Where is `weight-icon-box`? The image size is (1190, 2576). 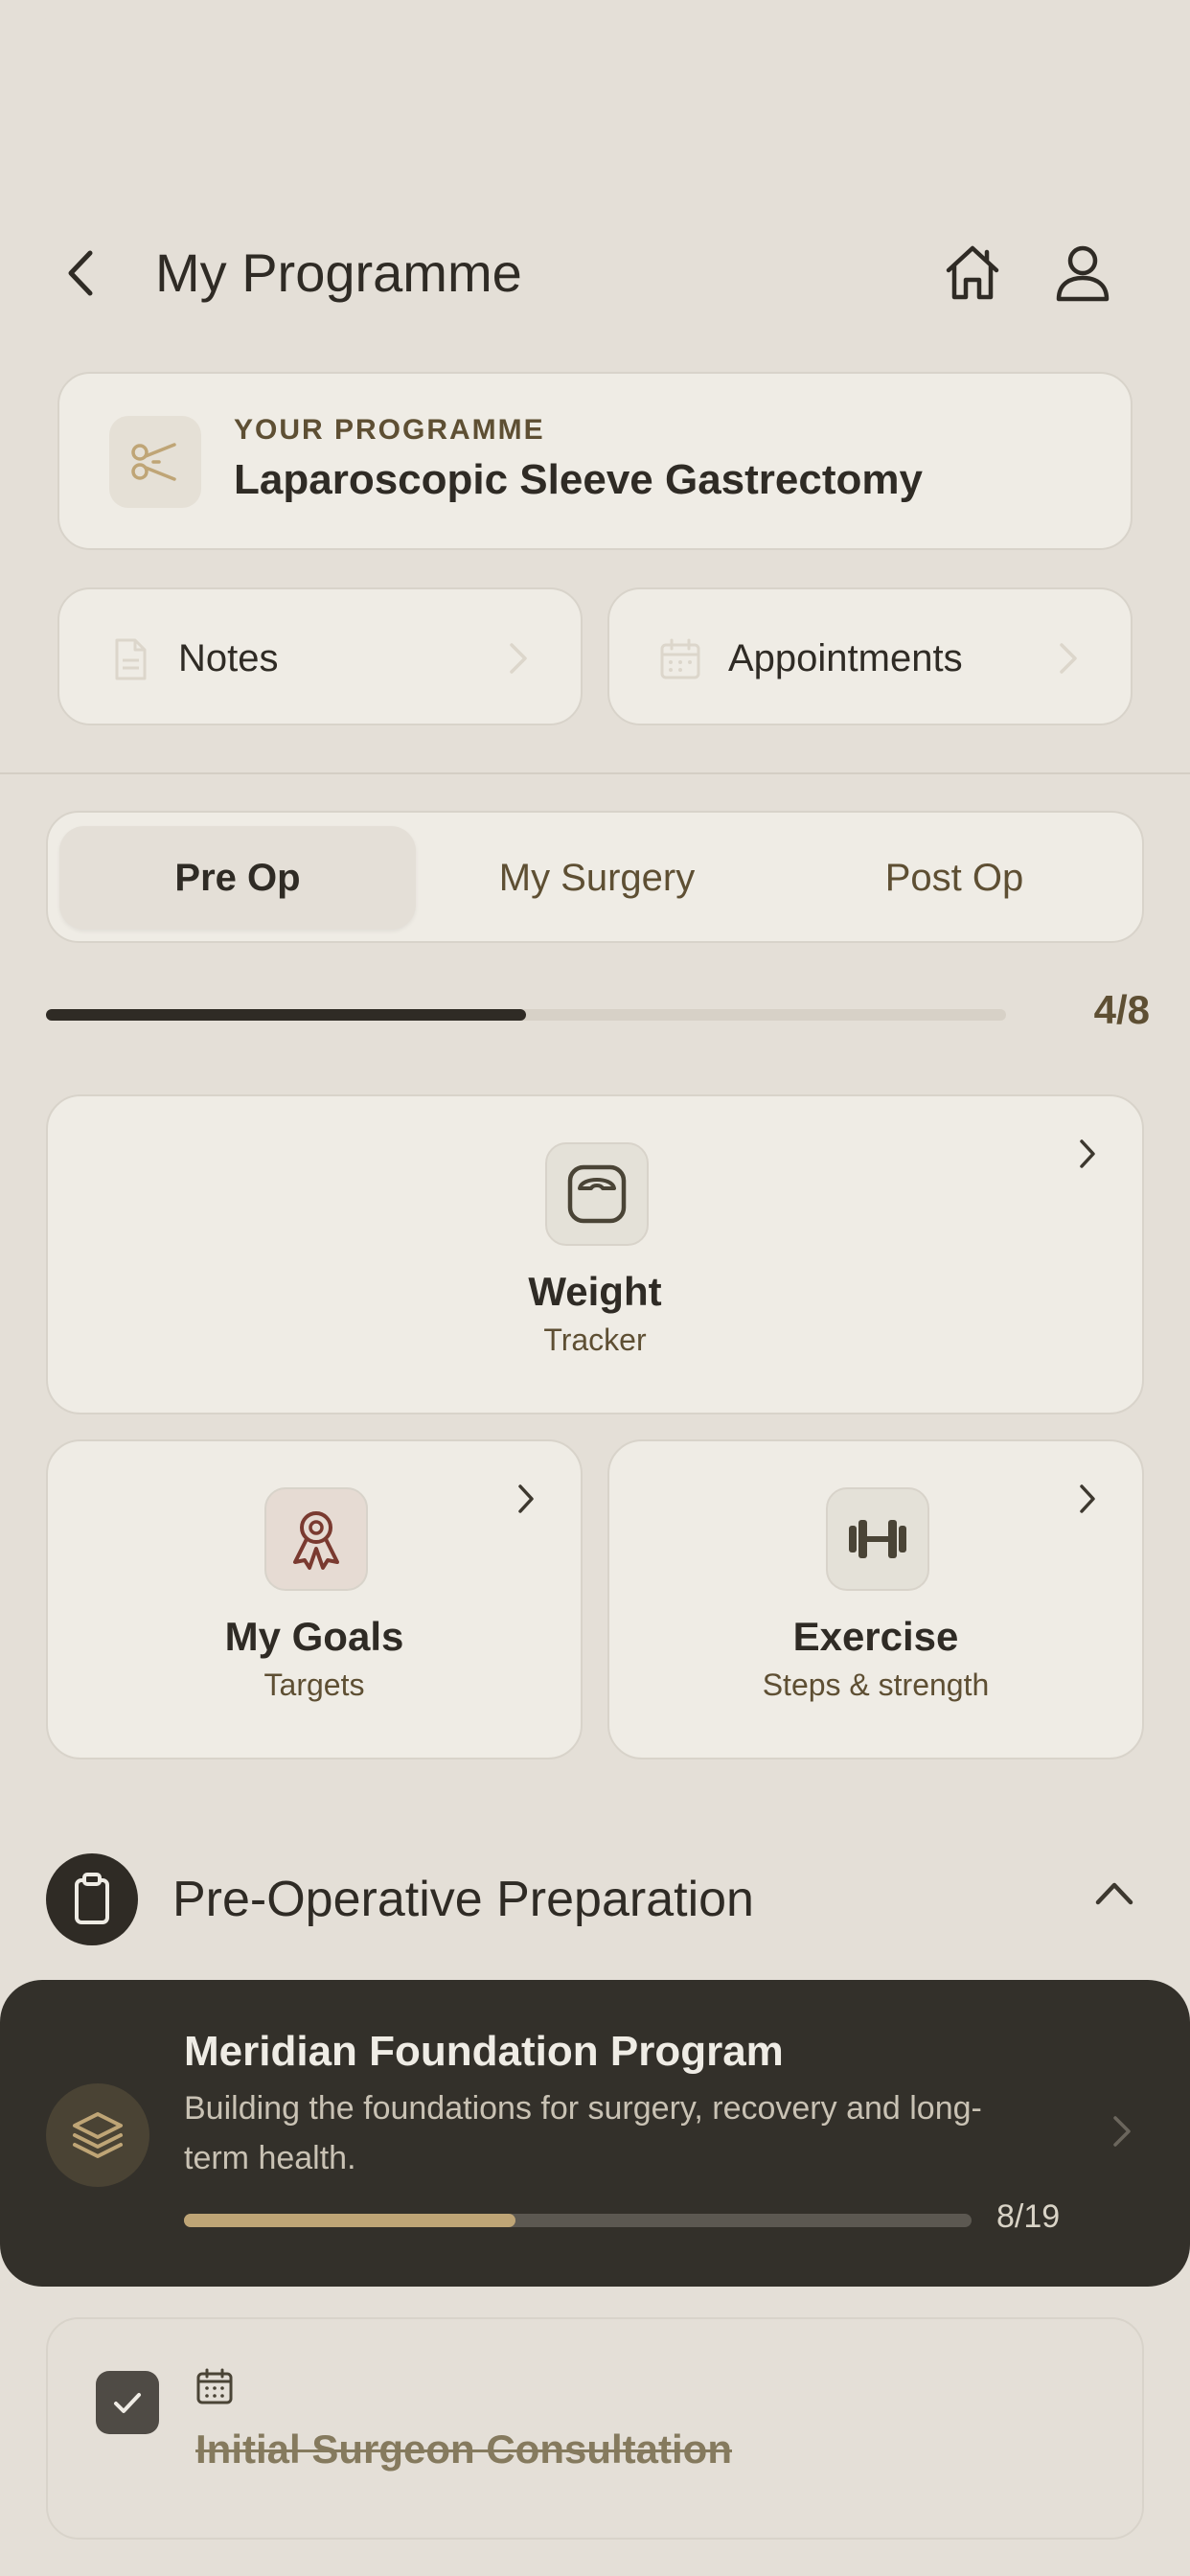
weight-icon-box is located at coordinates (597, 1194).